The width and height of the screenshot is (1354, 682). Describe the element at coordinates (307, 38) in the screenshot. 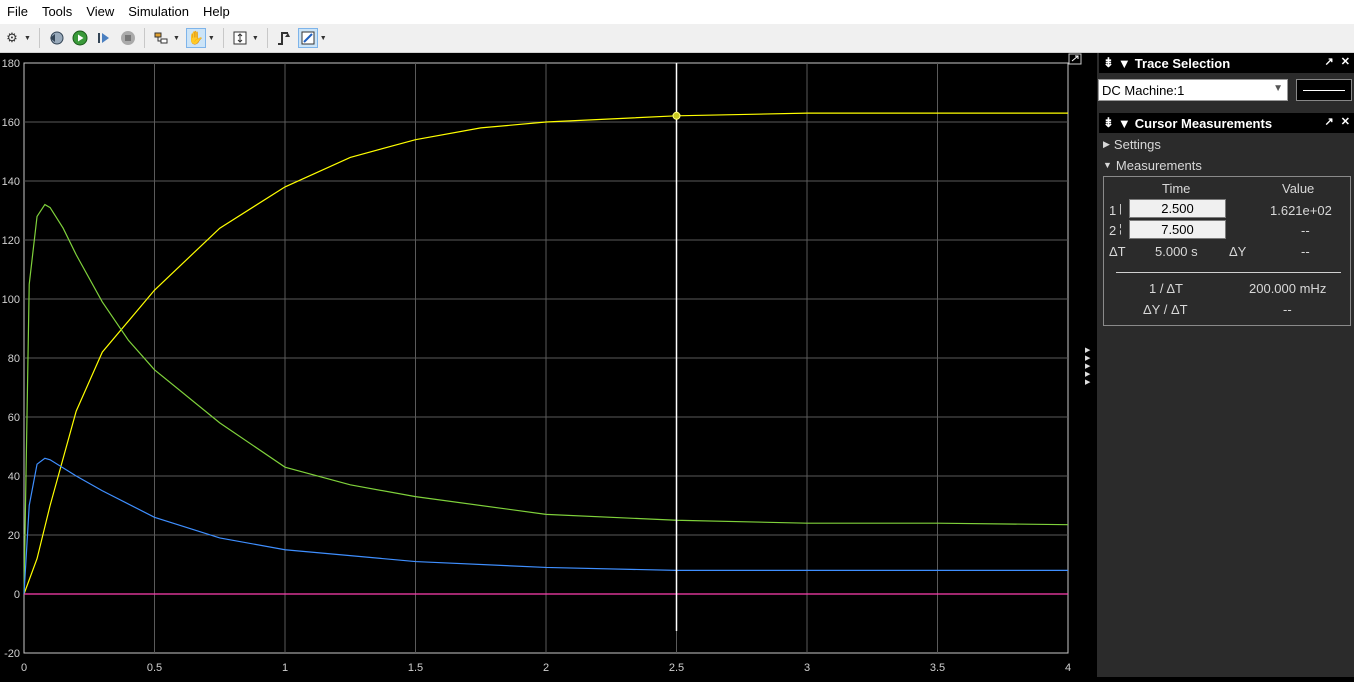

I see `cursor-measurements-icon` at that location.